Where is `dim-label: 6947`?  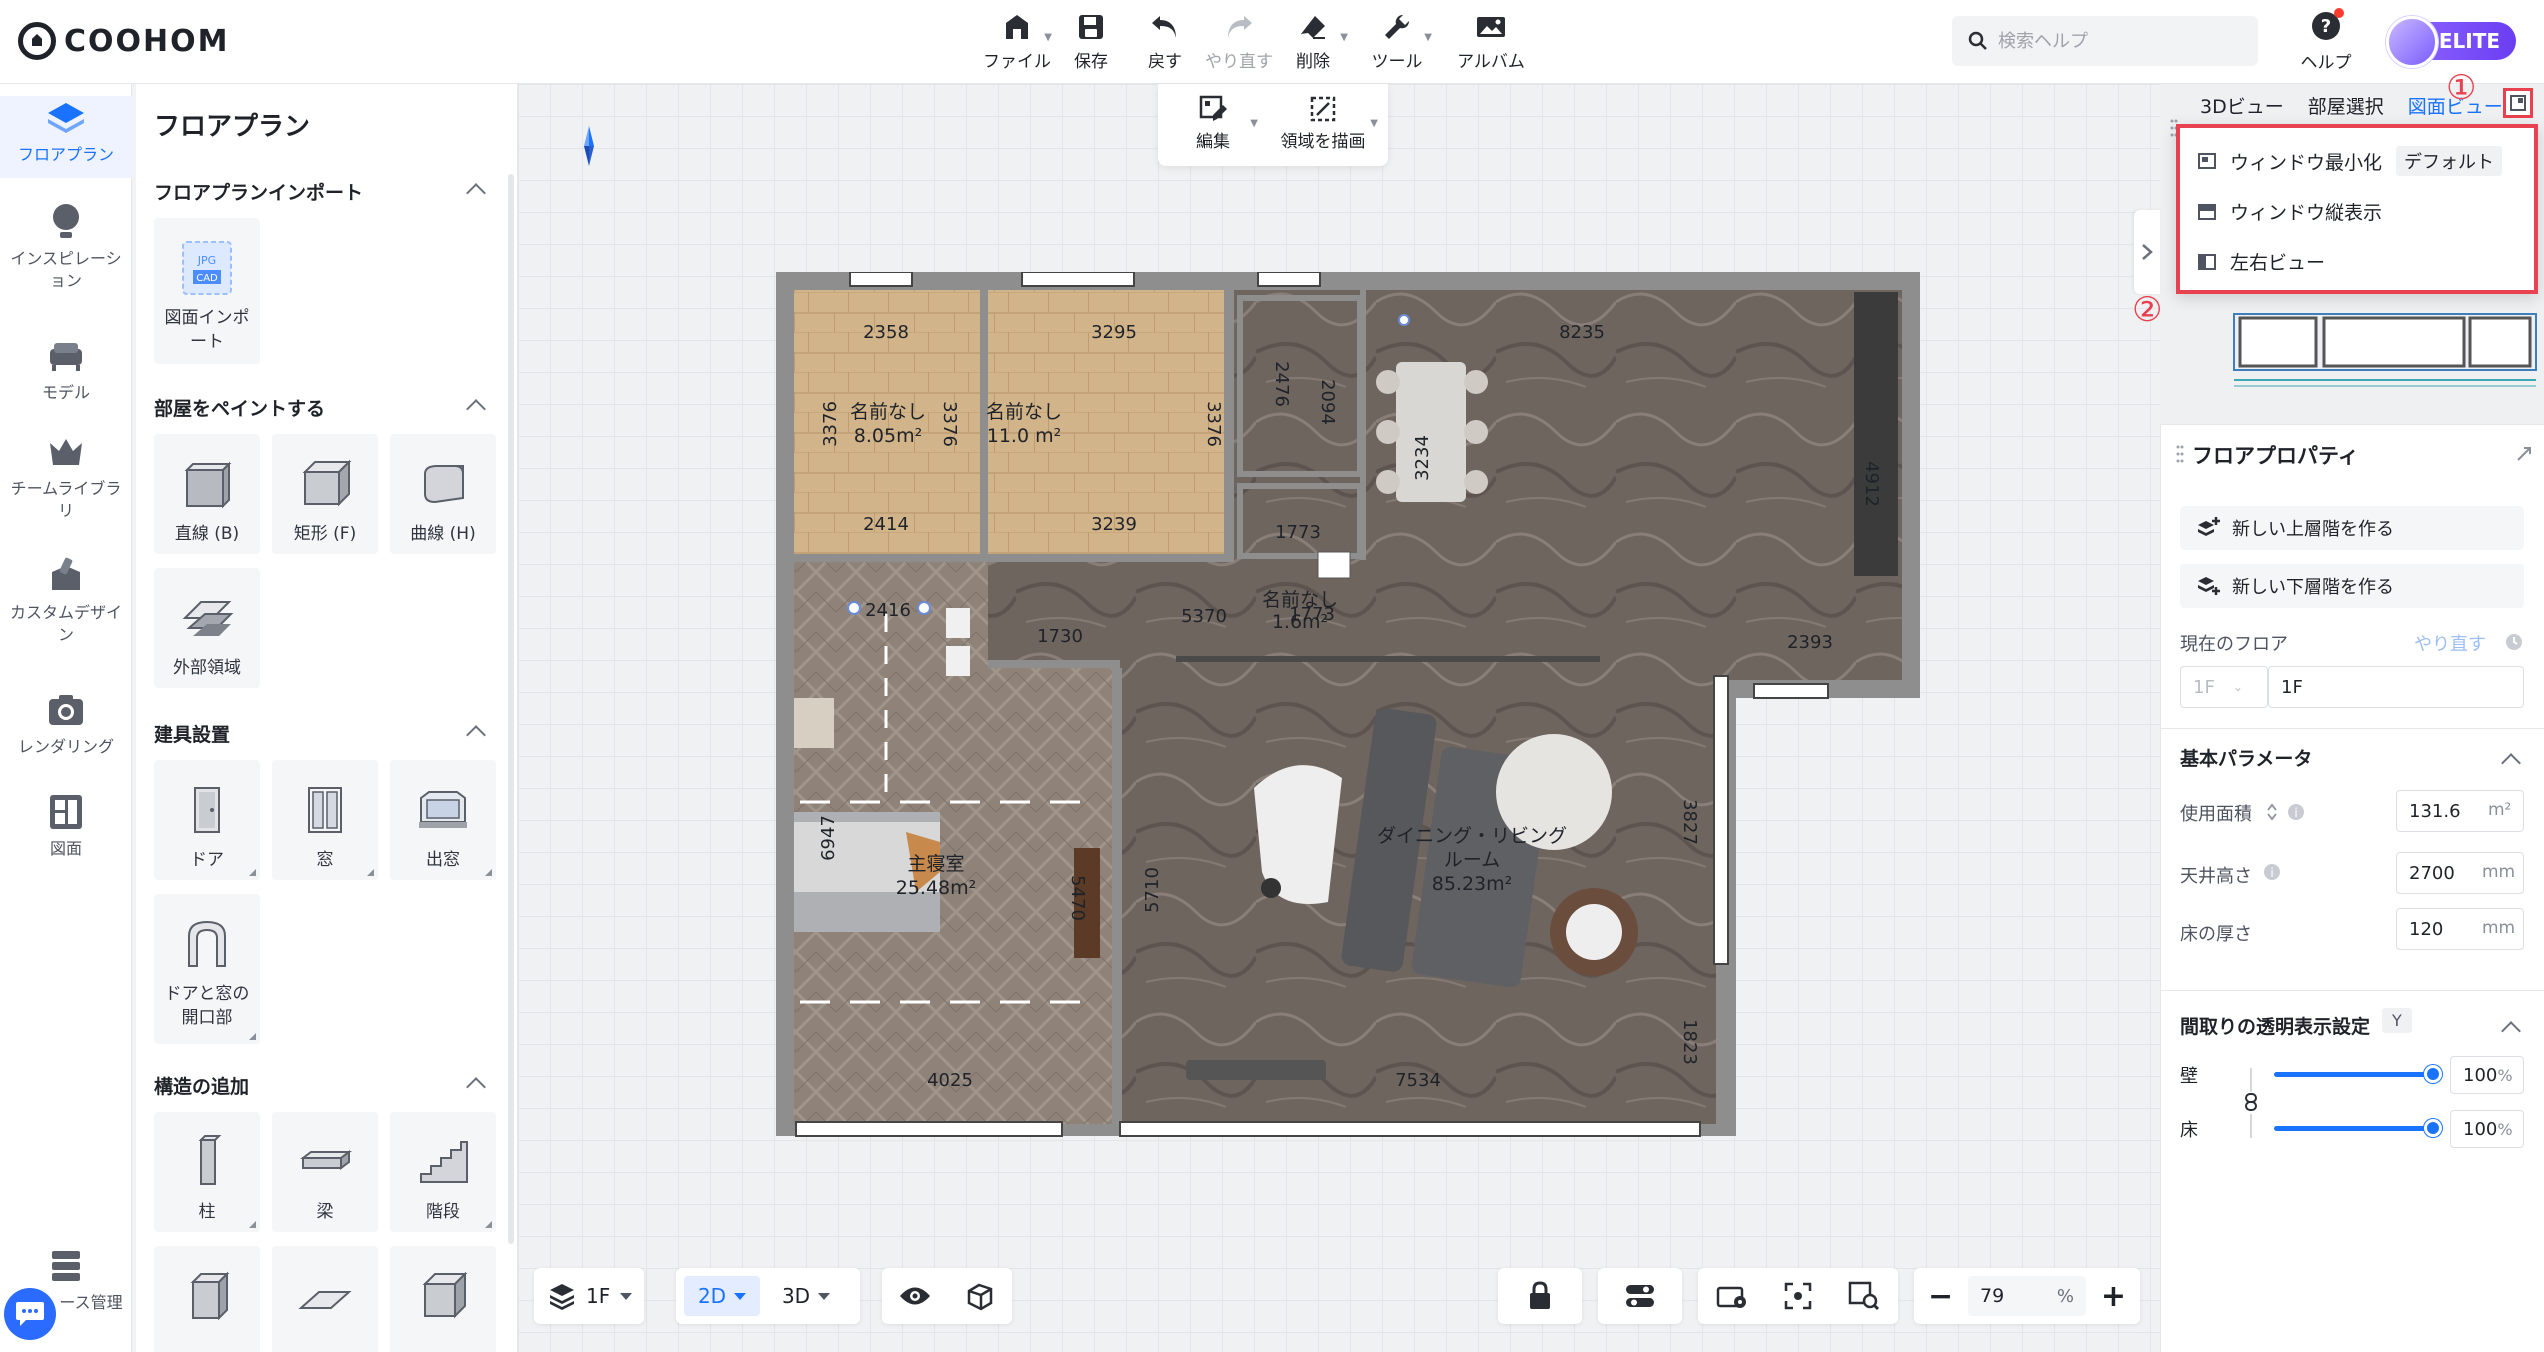 dim-label: 6947 is located at coordinates (828, 838).